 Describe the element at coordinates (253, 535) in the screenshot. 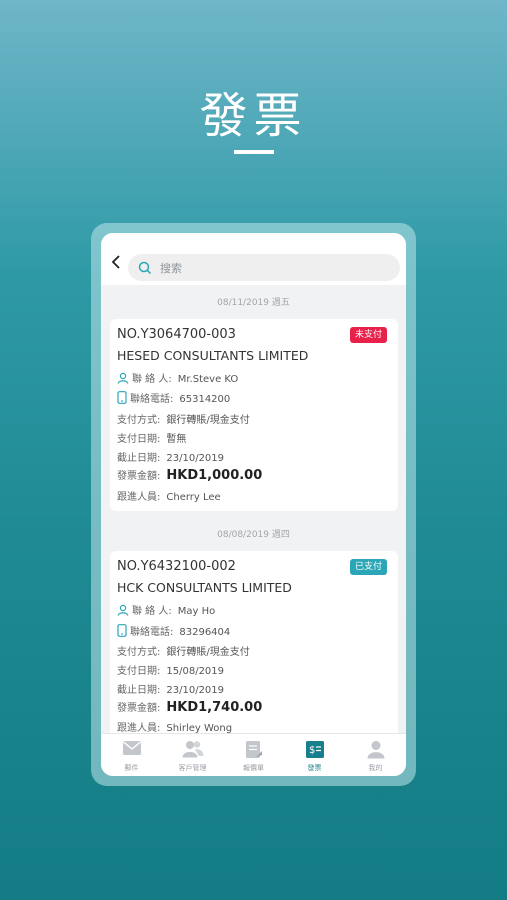

I see `date-separator: 08/08/2019 週四` at that location.